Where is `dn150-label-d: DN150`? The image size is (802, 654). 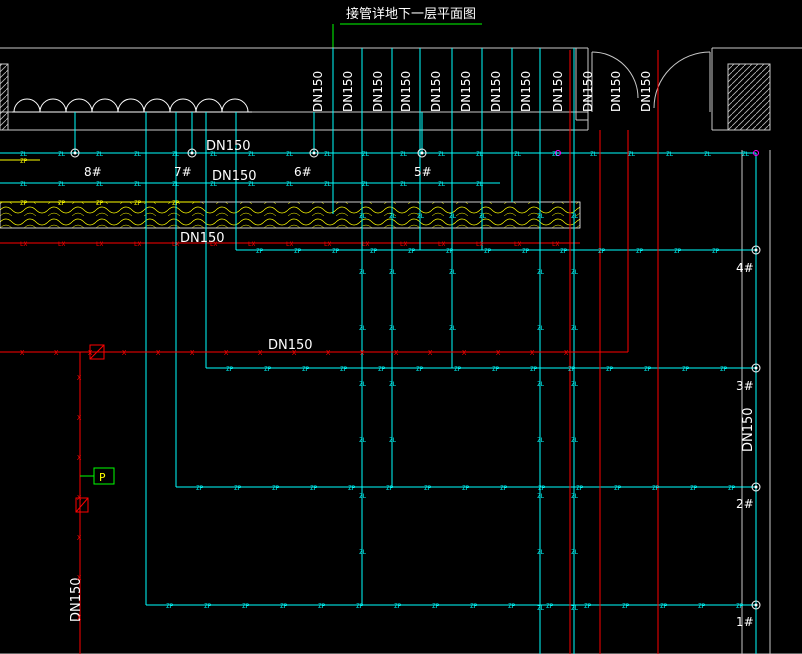 dn150-label-d: DN150 is located at coordinates (290, 345).